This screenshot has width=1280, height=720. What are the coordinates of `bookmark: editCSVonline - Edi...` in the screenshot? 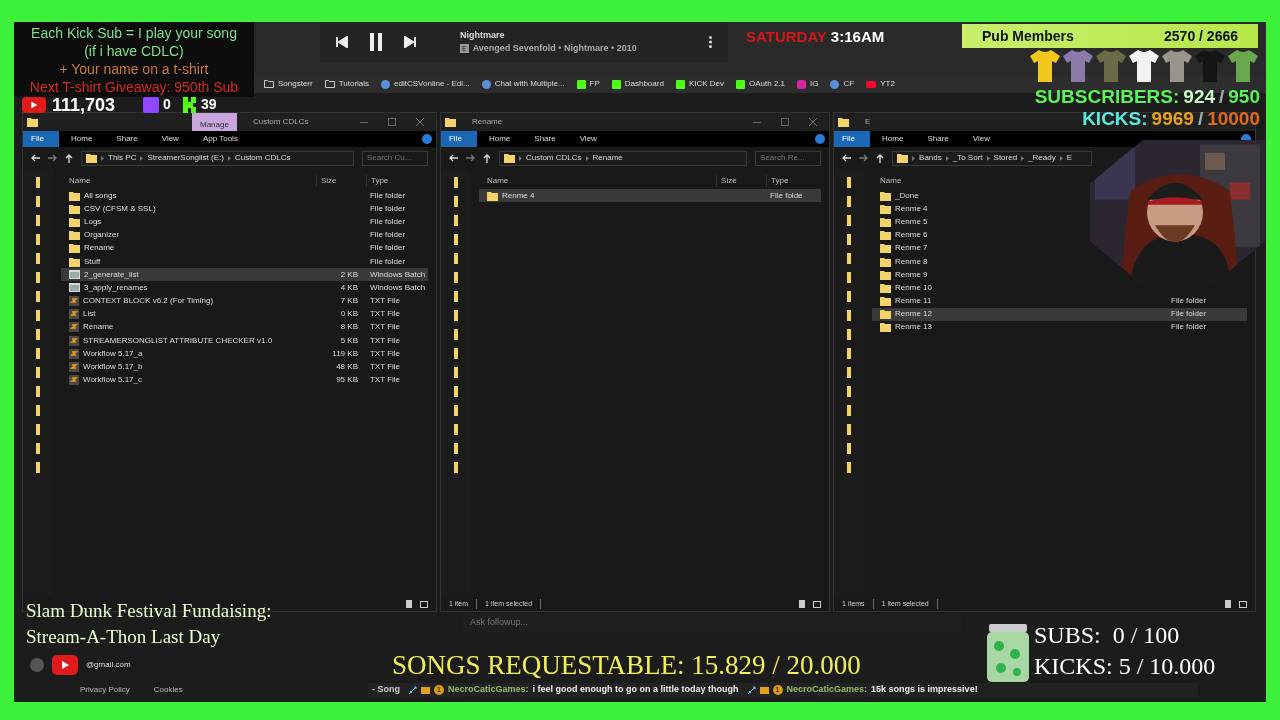 It's located at (425, 84).